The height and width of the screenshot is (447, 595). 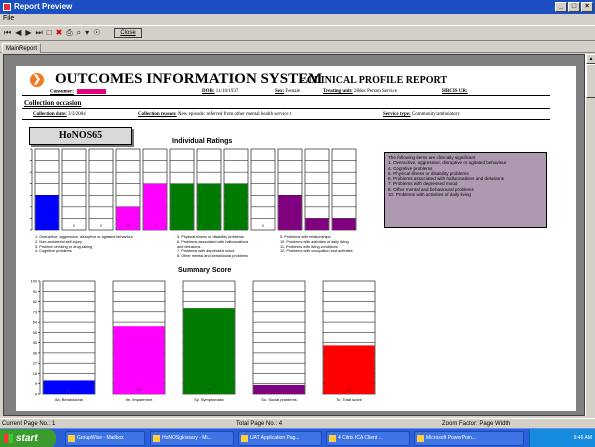 What do you see at coordinates (128, 33) in the screenshot?
I see `close-button: Close` at bounding box center [128, 33].